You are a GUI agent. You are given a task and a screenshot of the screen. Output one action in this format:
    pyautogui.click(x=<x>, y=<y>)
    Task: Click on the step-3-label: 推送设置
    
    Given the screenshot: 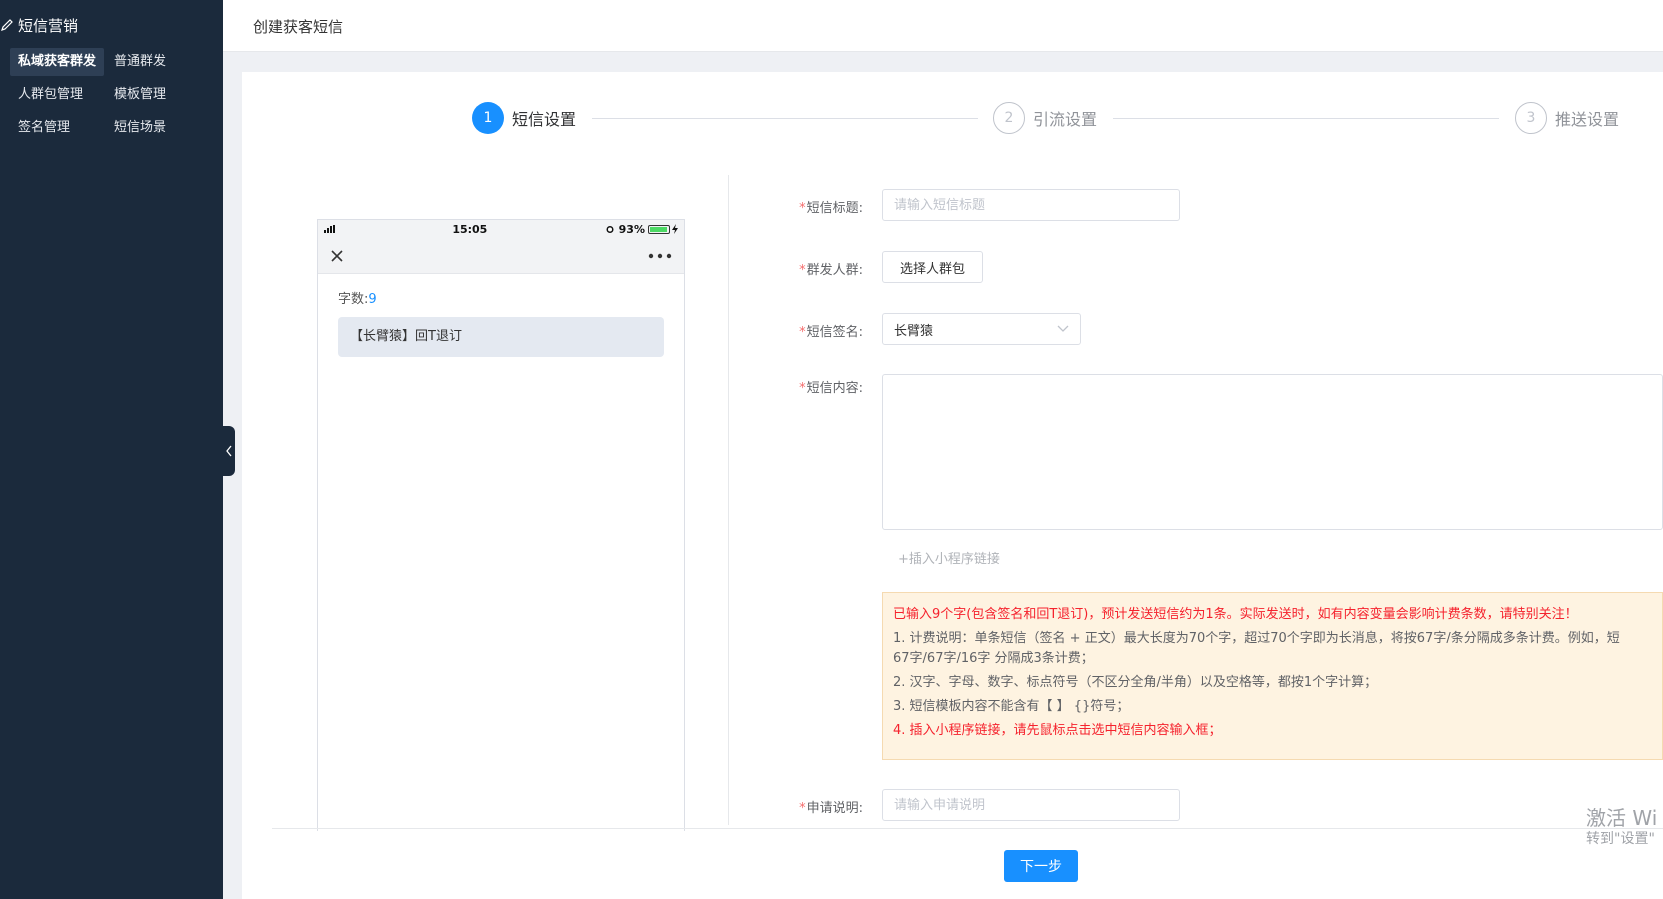 What is the action you would take?
    pyautogui.click(x=1587, y=119)
    